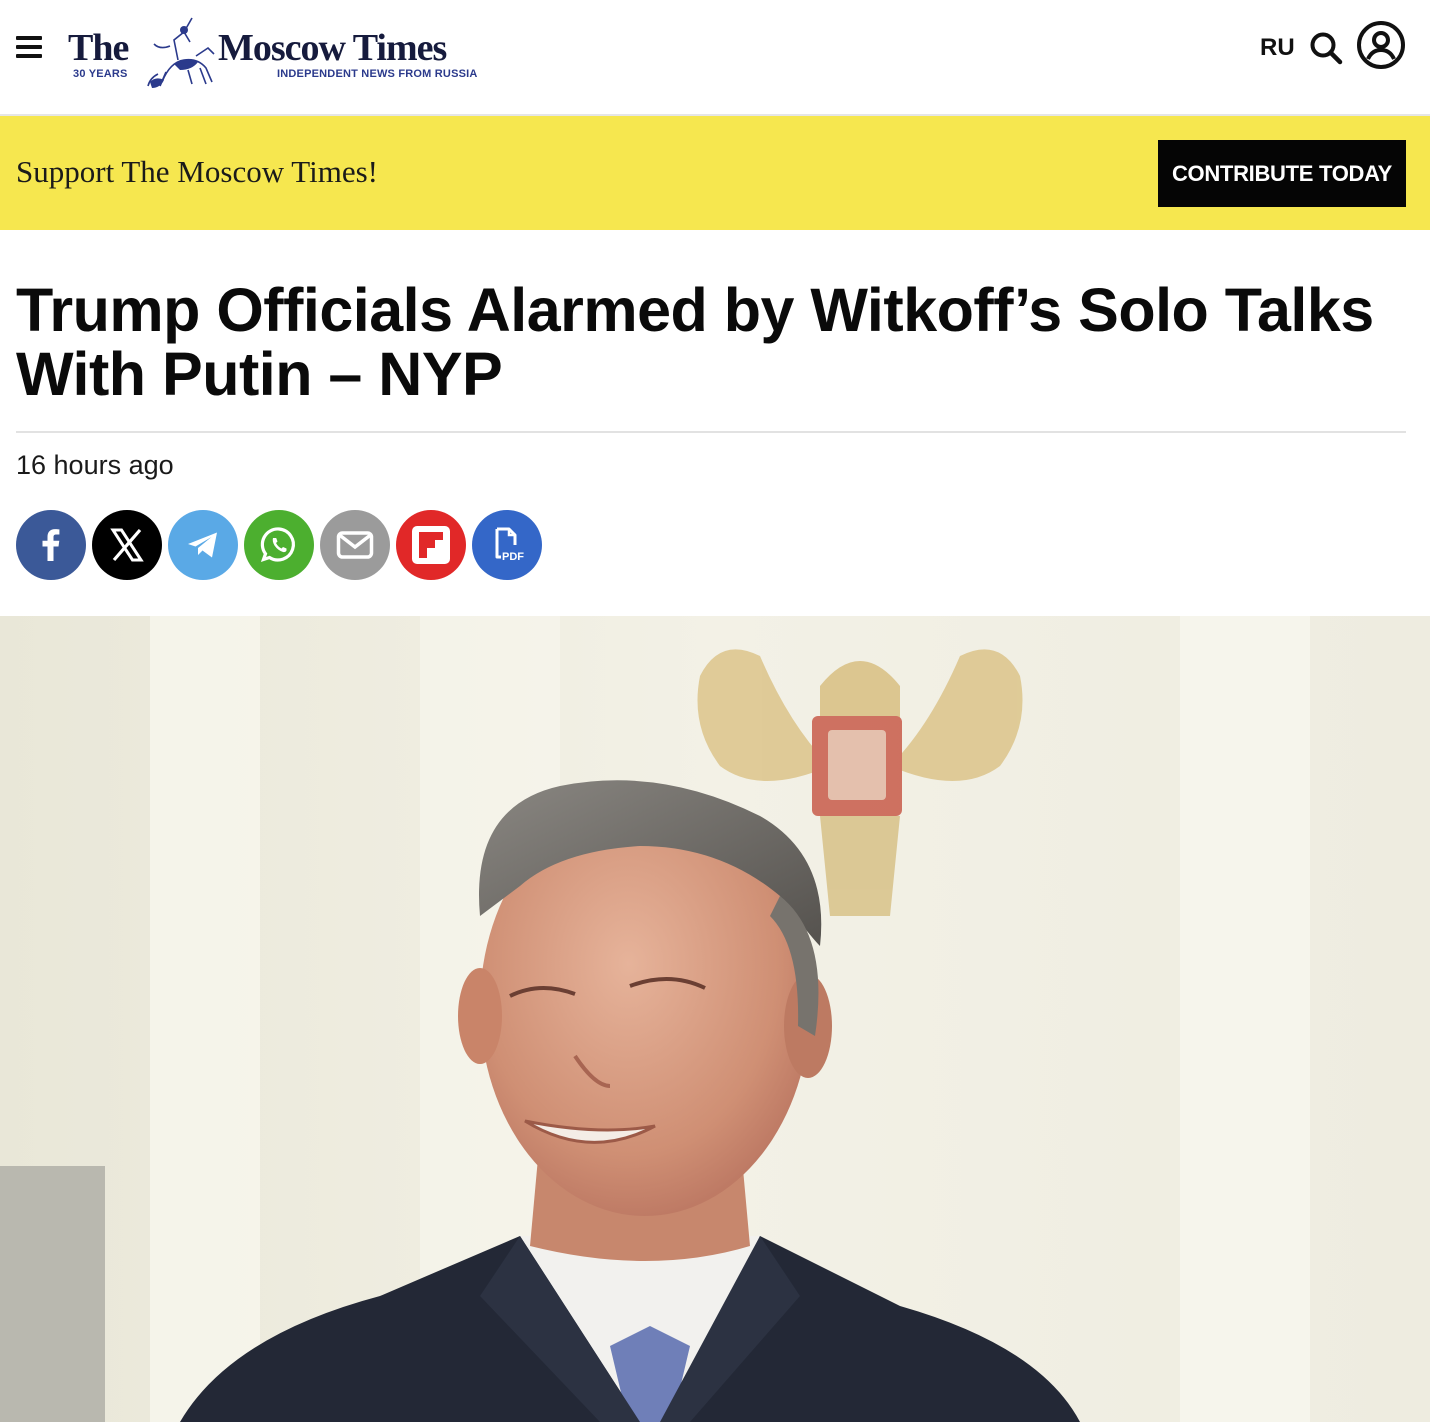 Image resolution: width=1430 pixels, height=1422 pixels. Describe the element at coordinates (1277, 48) in the screenshot. I see `language-switch-link: RU` at that location.